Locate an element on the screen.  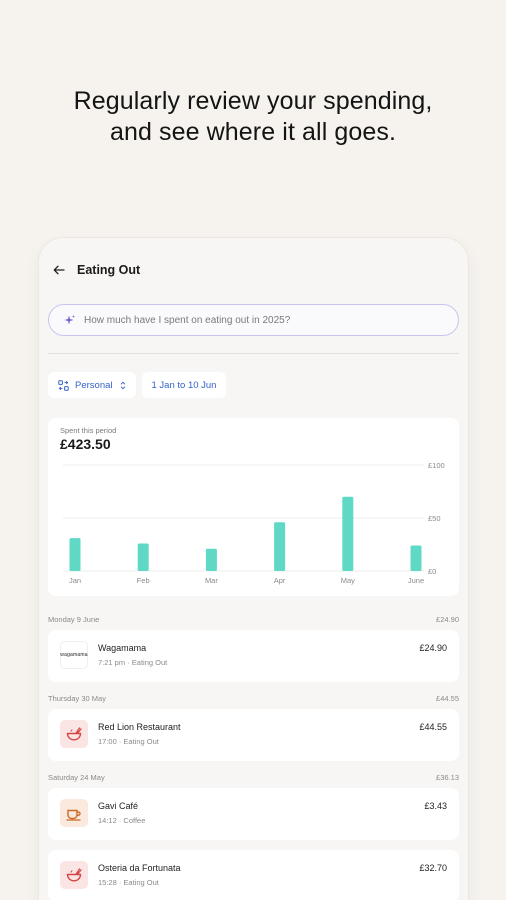
x-tick-label: Mar is located at coordinates (211, 580).